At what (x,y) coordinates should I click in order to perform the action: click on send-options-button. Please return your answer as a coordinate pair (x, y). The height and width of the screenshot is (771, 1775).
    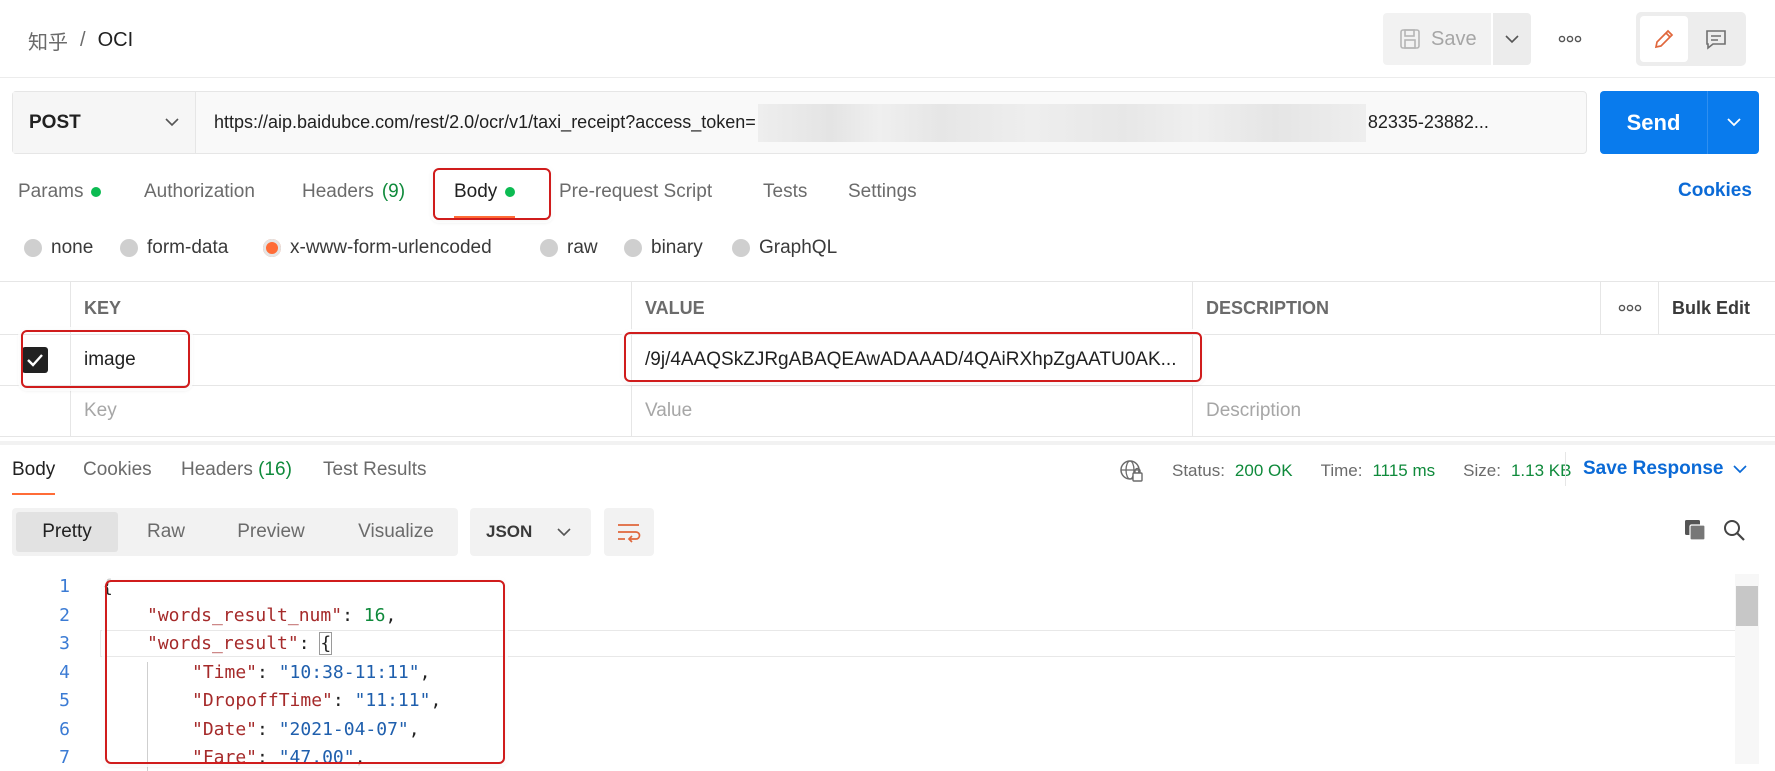
    Looking at the image, I should click on (1733, 122).